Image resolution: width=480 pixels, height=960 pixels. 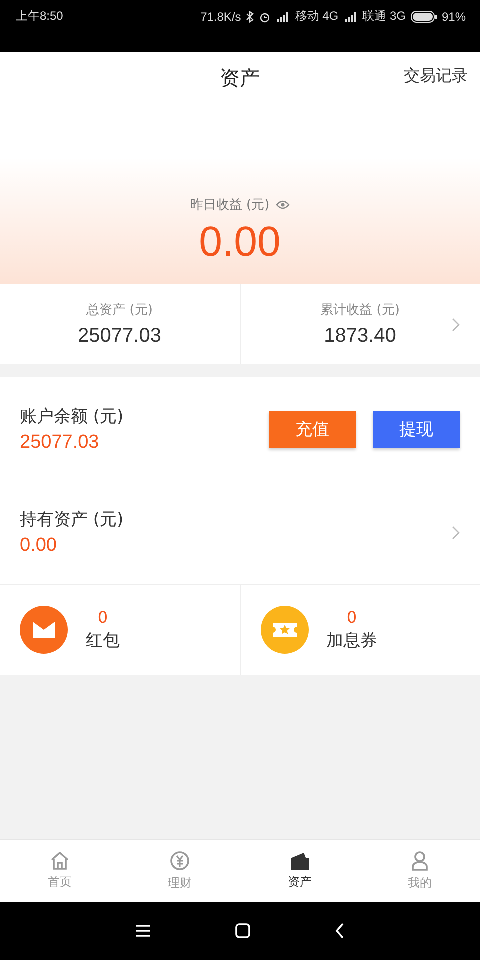 I want to click on envelope-icon, so click(x=44, y=630).